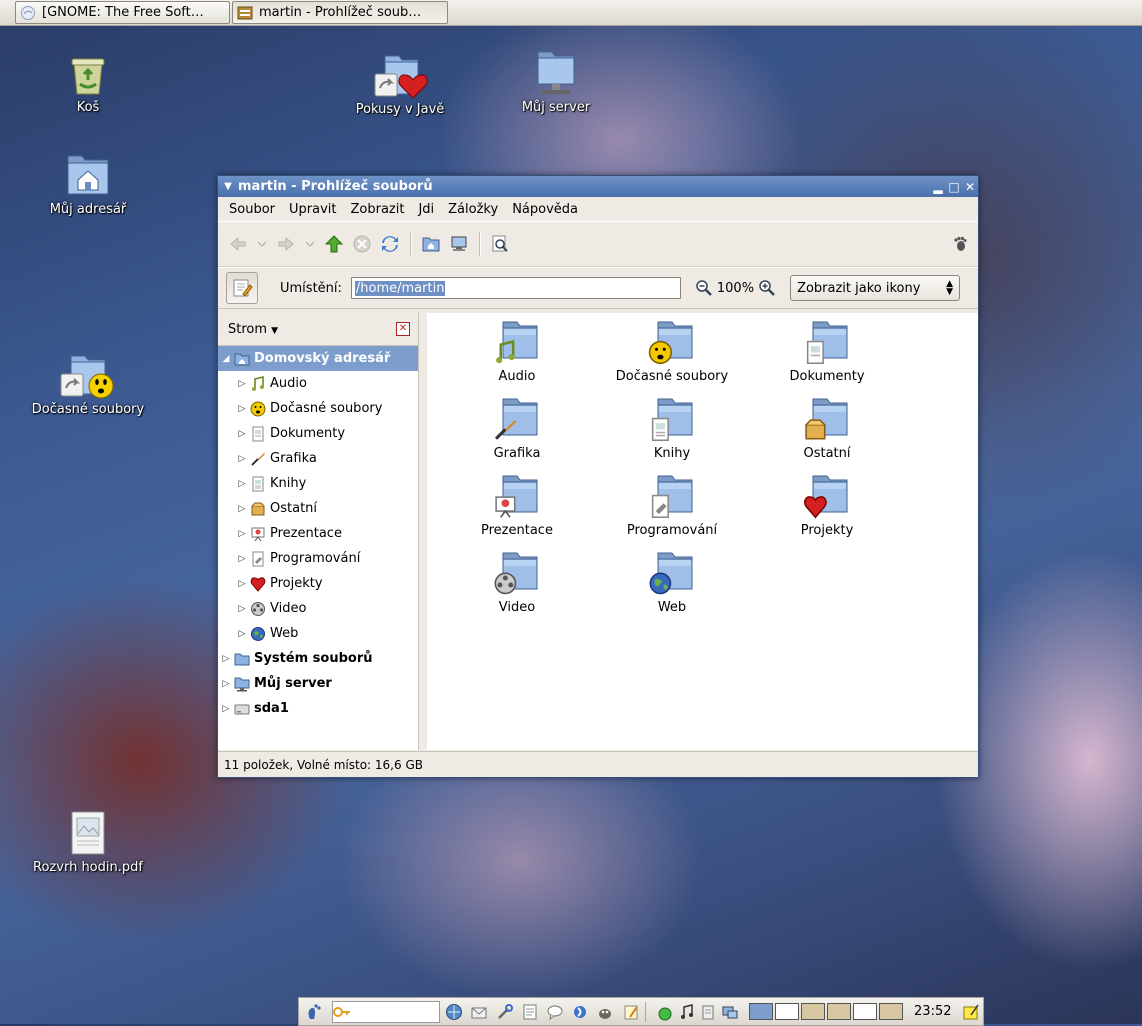  What do you see at coordinates (672, 506) in the screenshot?
I see `file-icon-item: Programování` at bounding box center [672, 506].